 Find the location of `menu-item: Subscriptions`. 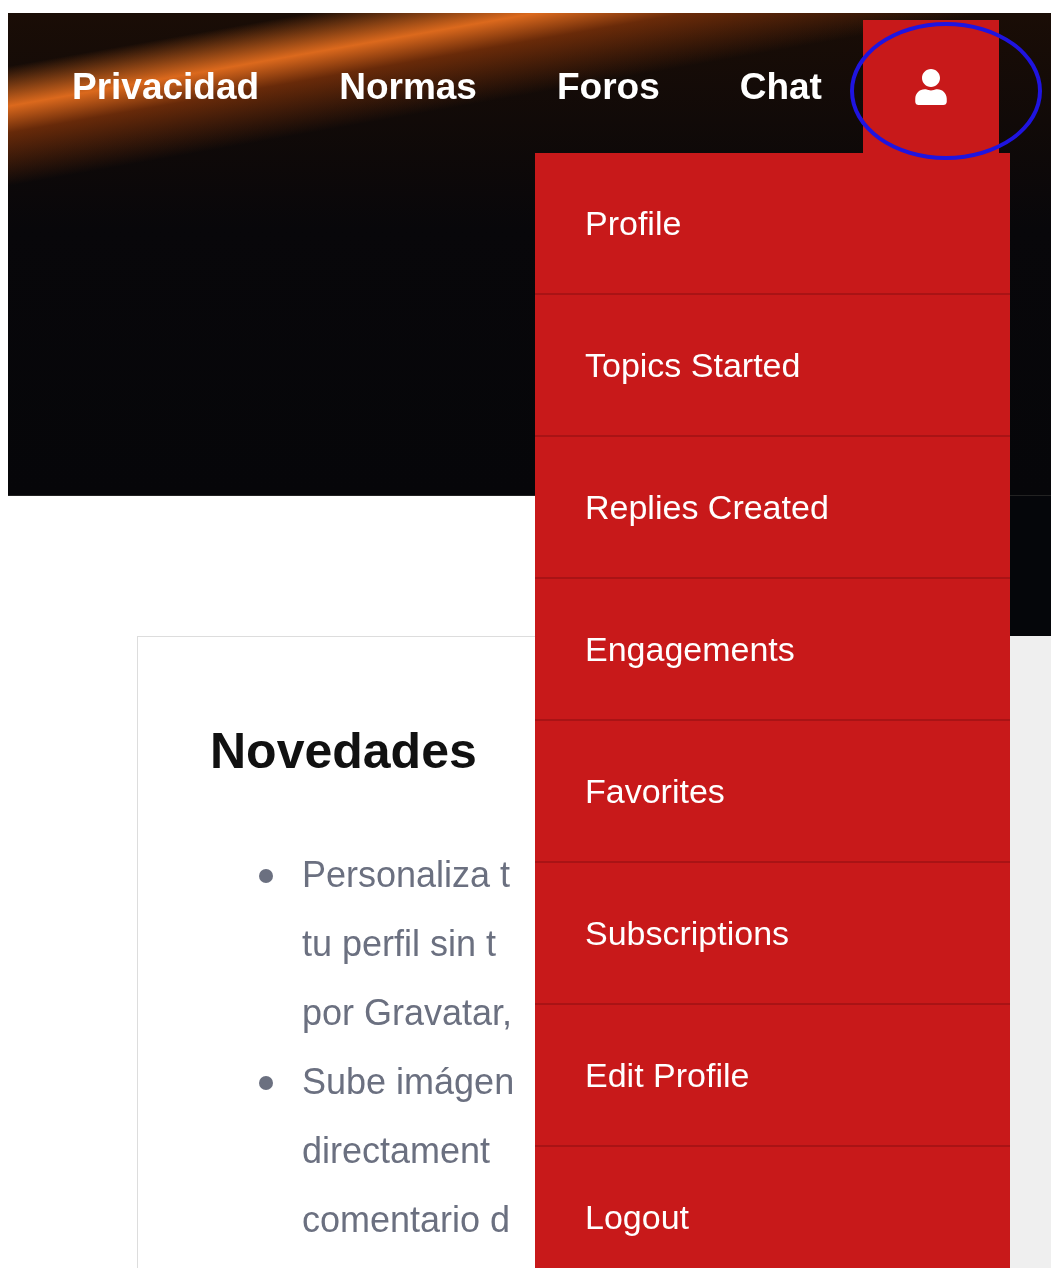

menu-item: Subscriptions is located at coordinates (772, 934).